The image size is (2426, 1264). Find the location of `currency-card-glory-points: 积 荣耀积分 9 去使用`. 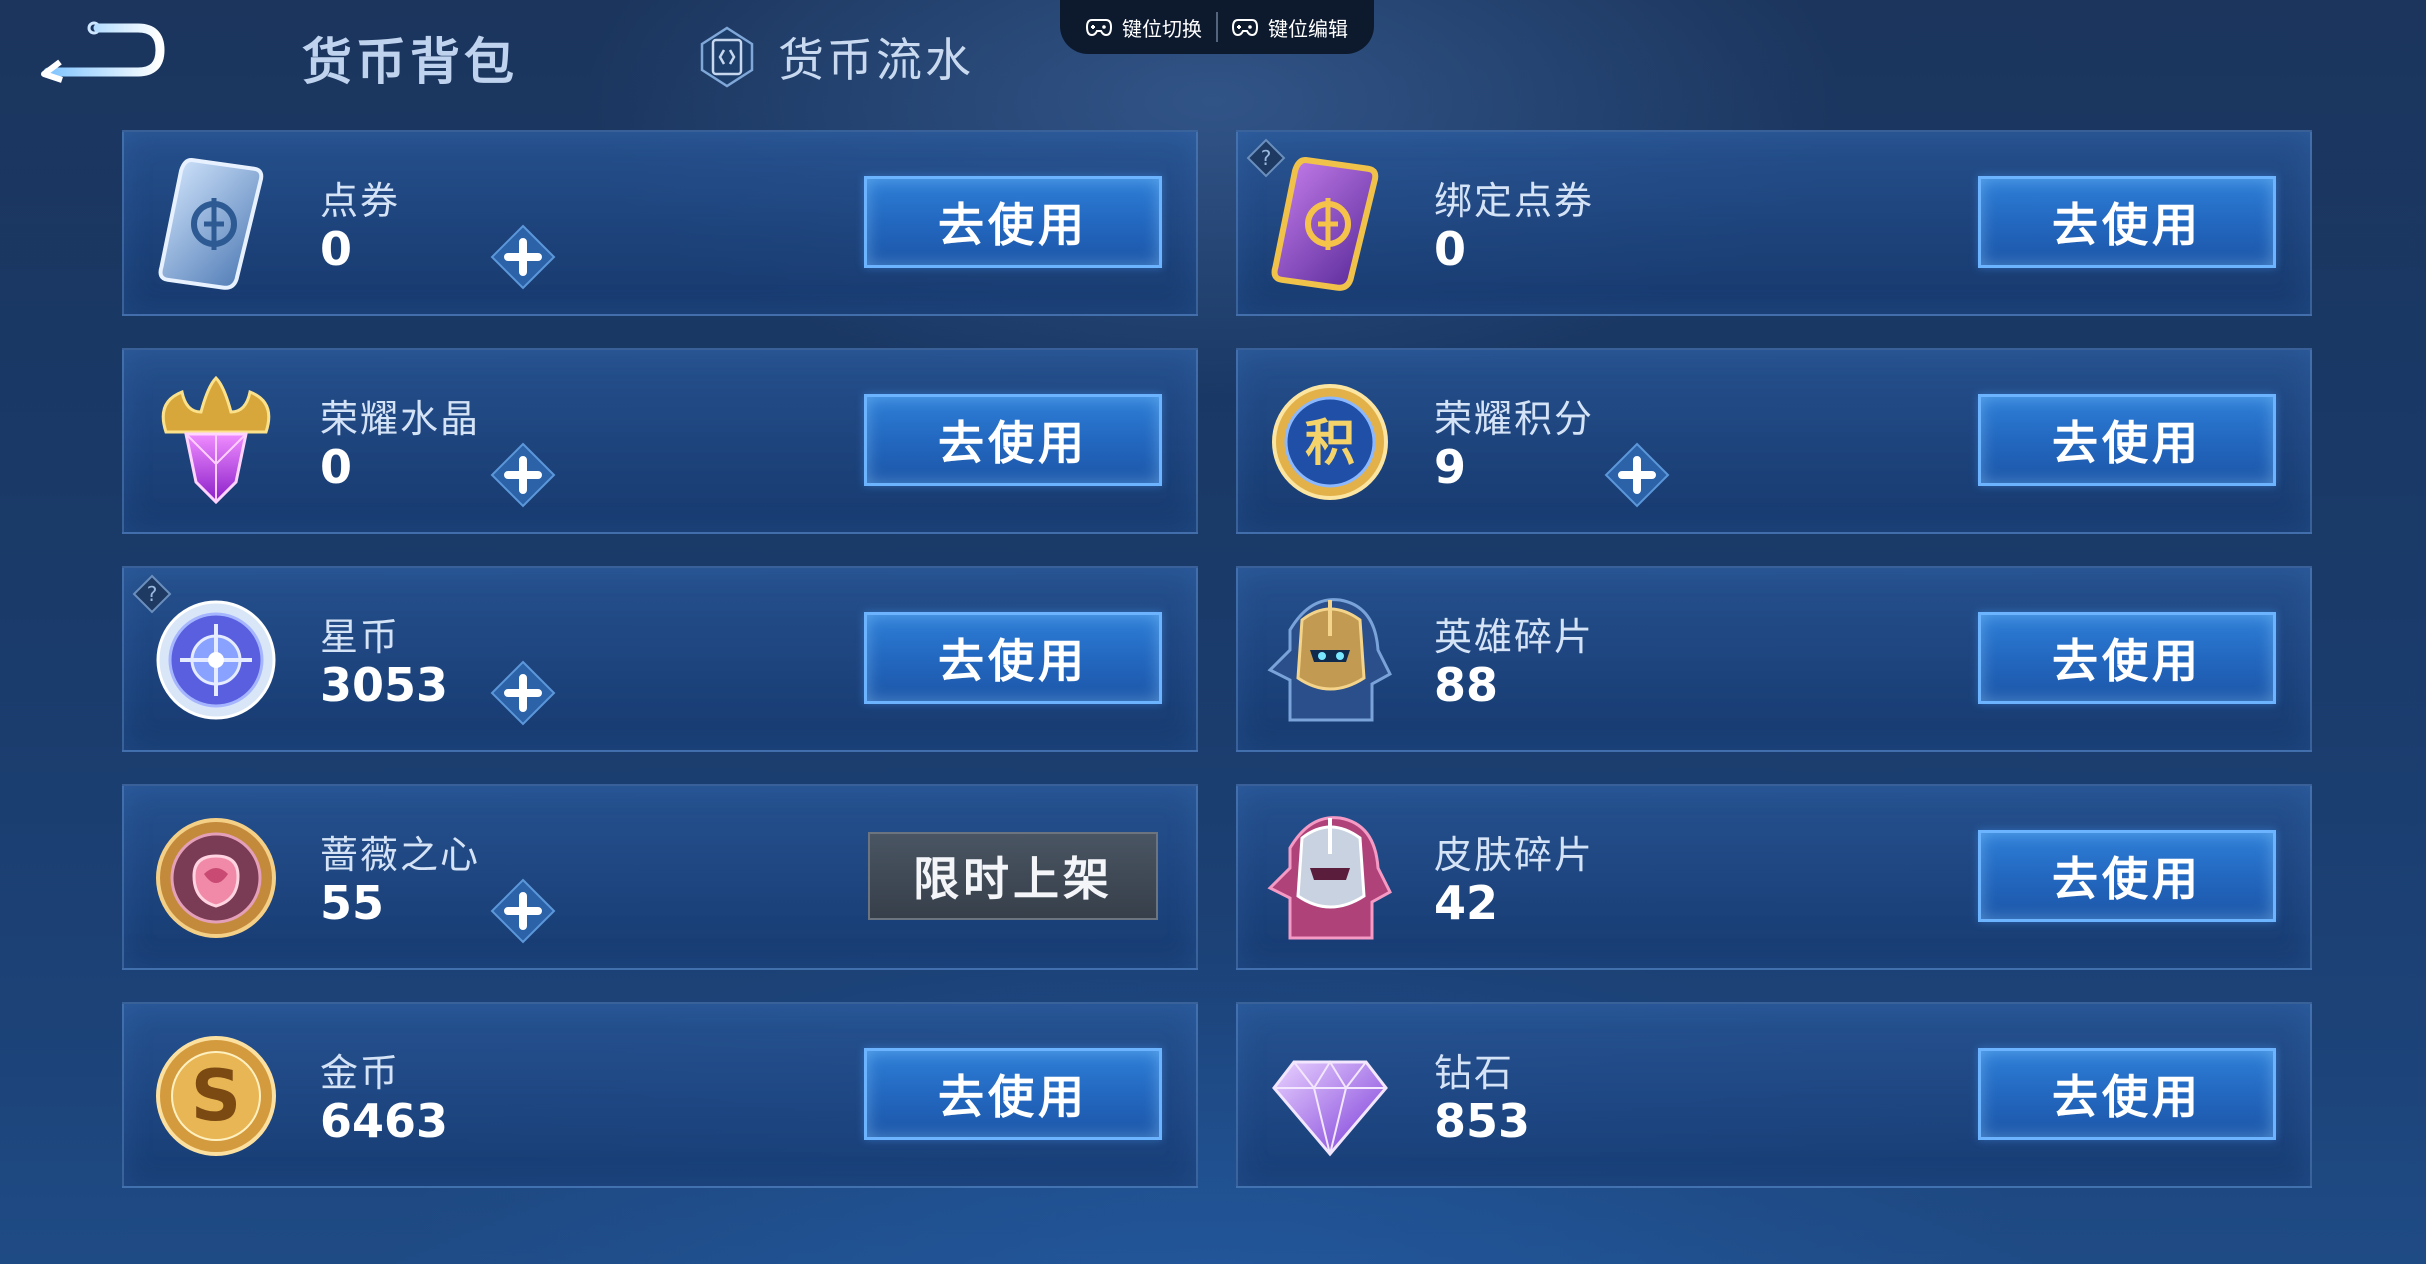

currency-card-glory-points: 积 荣耀积分 9 去使用 is located at coordinates (1774, 441).